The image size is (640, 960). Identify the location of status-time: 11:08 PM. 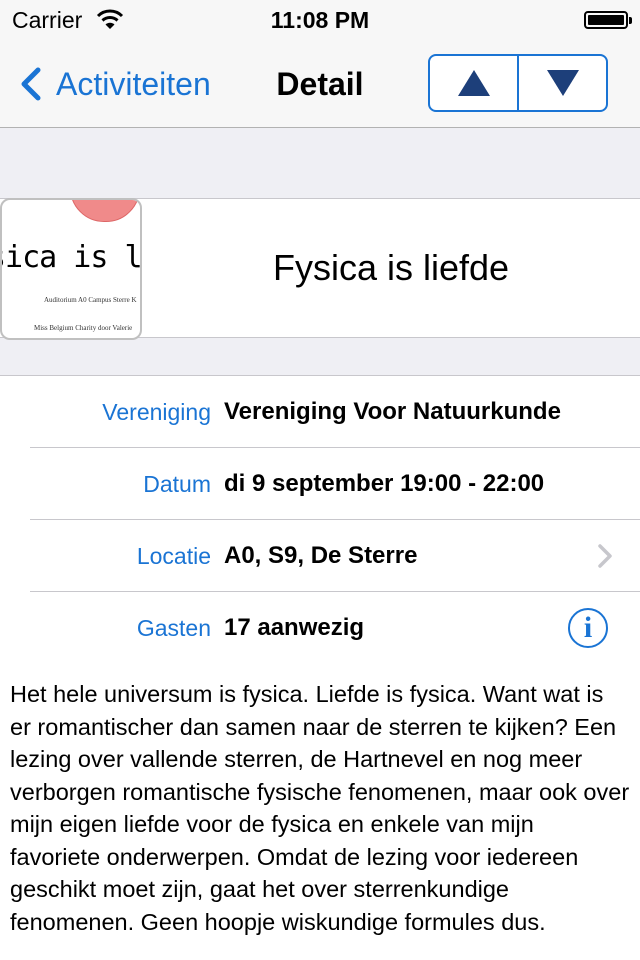
(320, 20).